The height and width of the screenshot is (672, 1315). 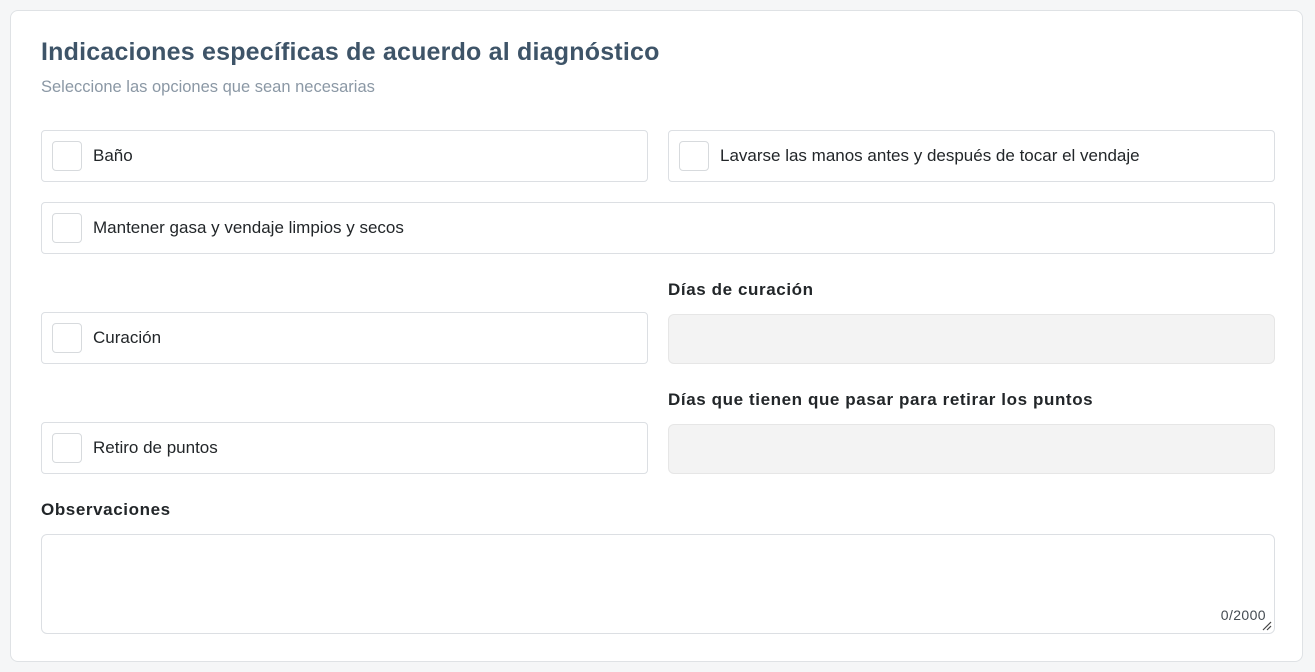 I want to click on checkbox-retiro-puntos: Retiro de puntos, so click(x=344, y=448).